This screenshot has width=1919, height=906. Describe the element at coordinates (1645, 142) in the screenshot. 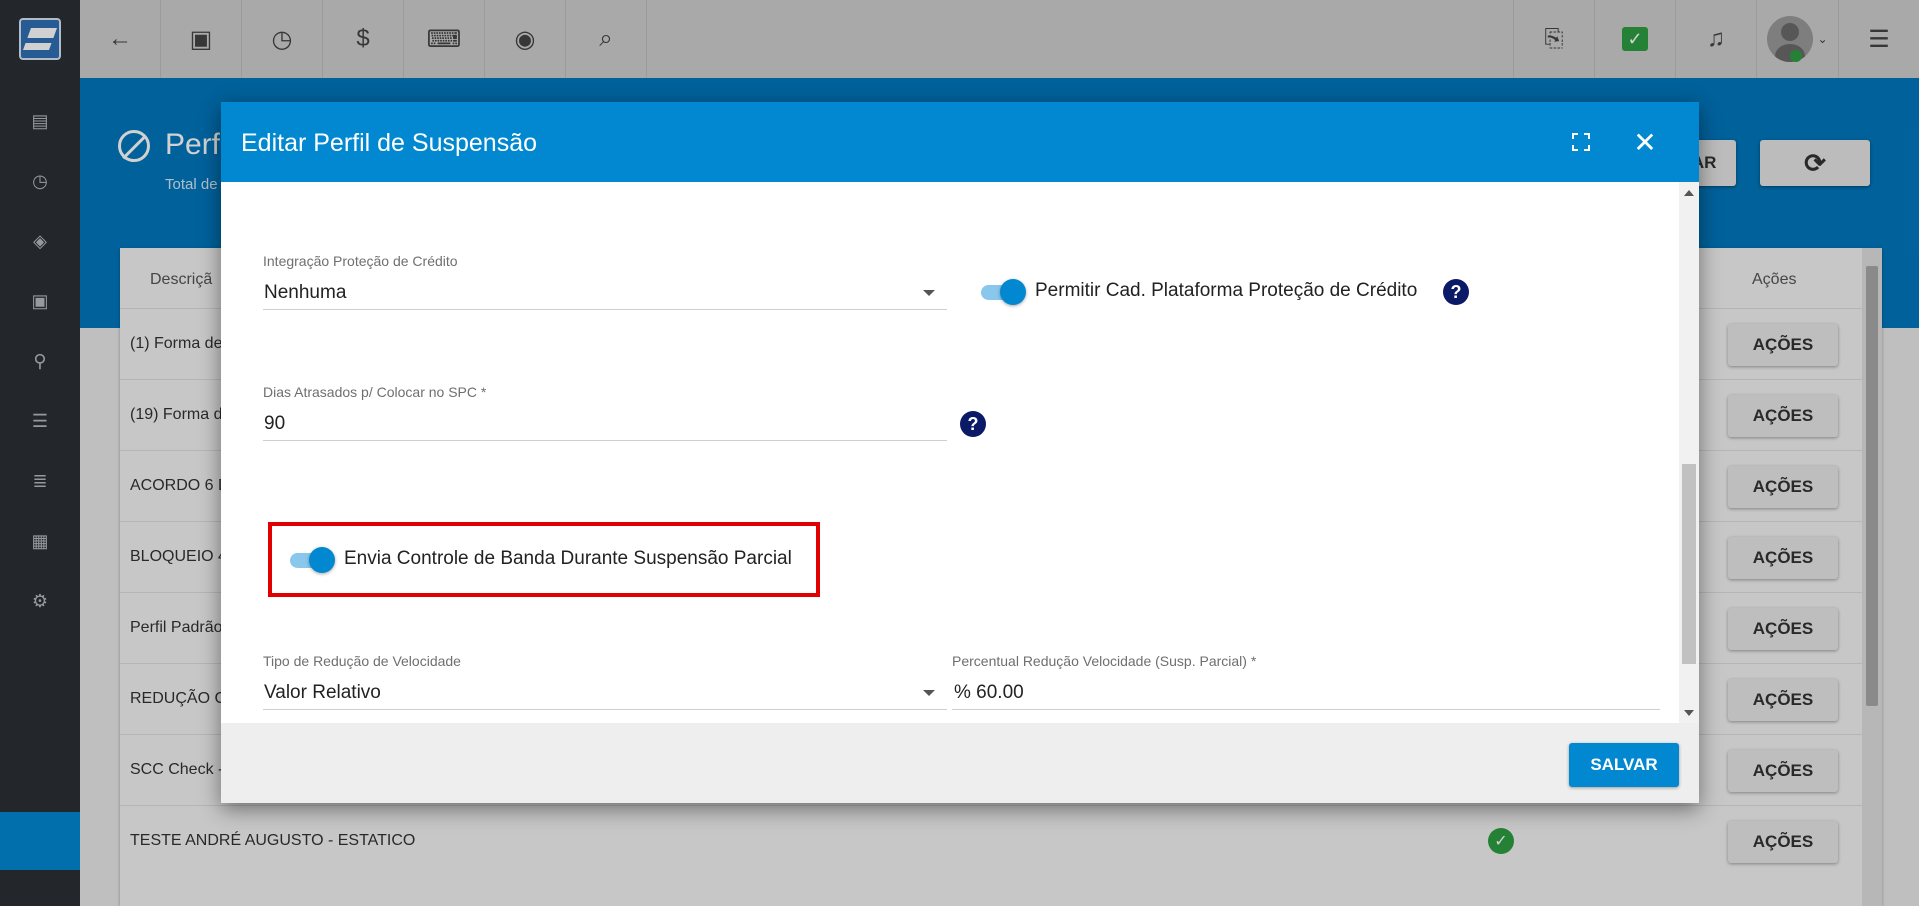

I see `close-icon: ✕` at that location.